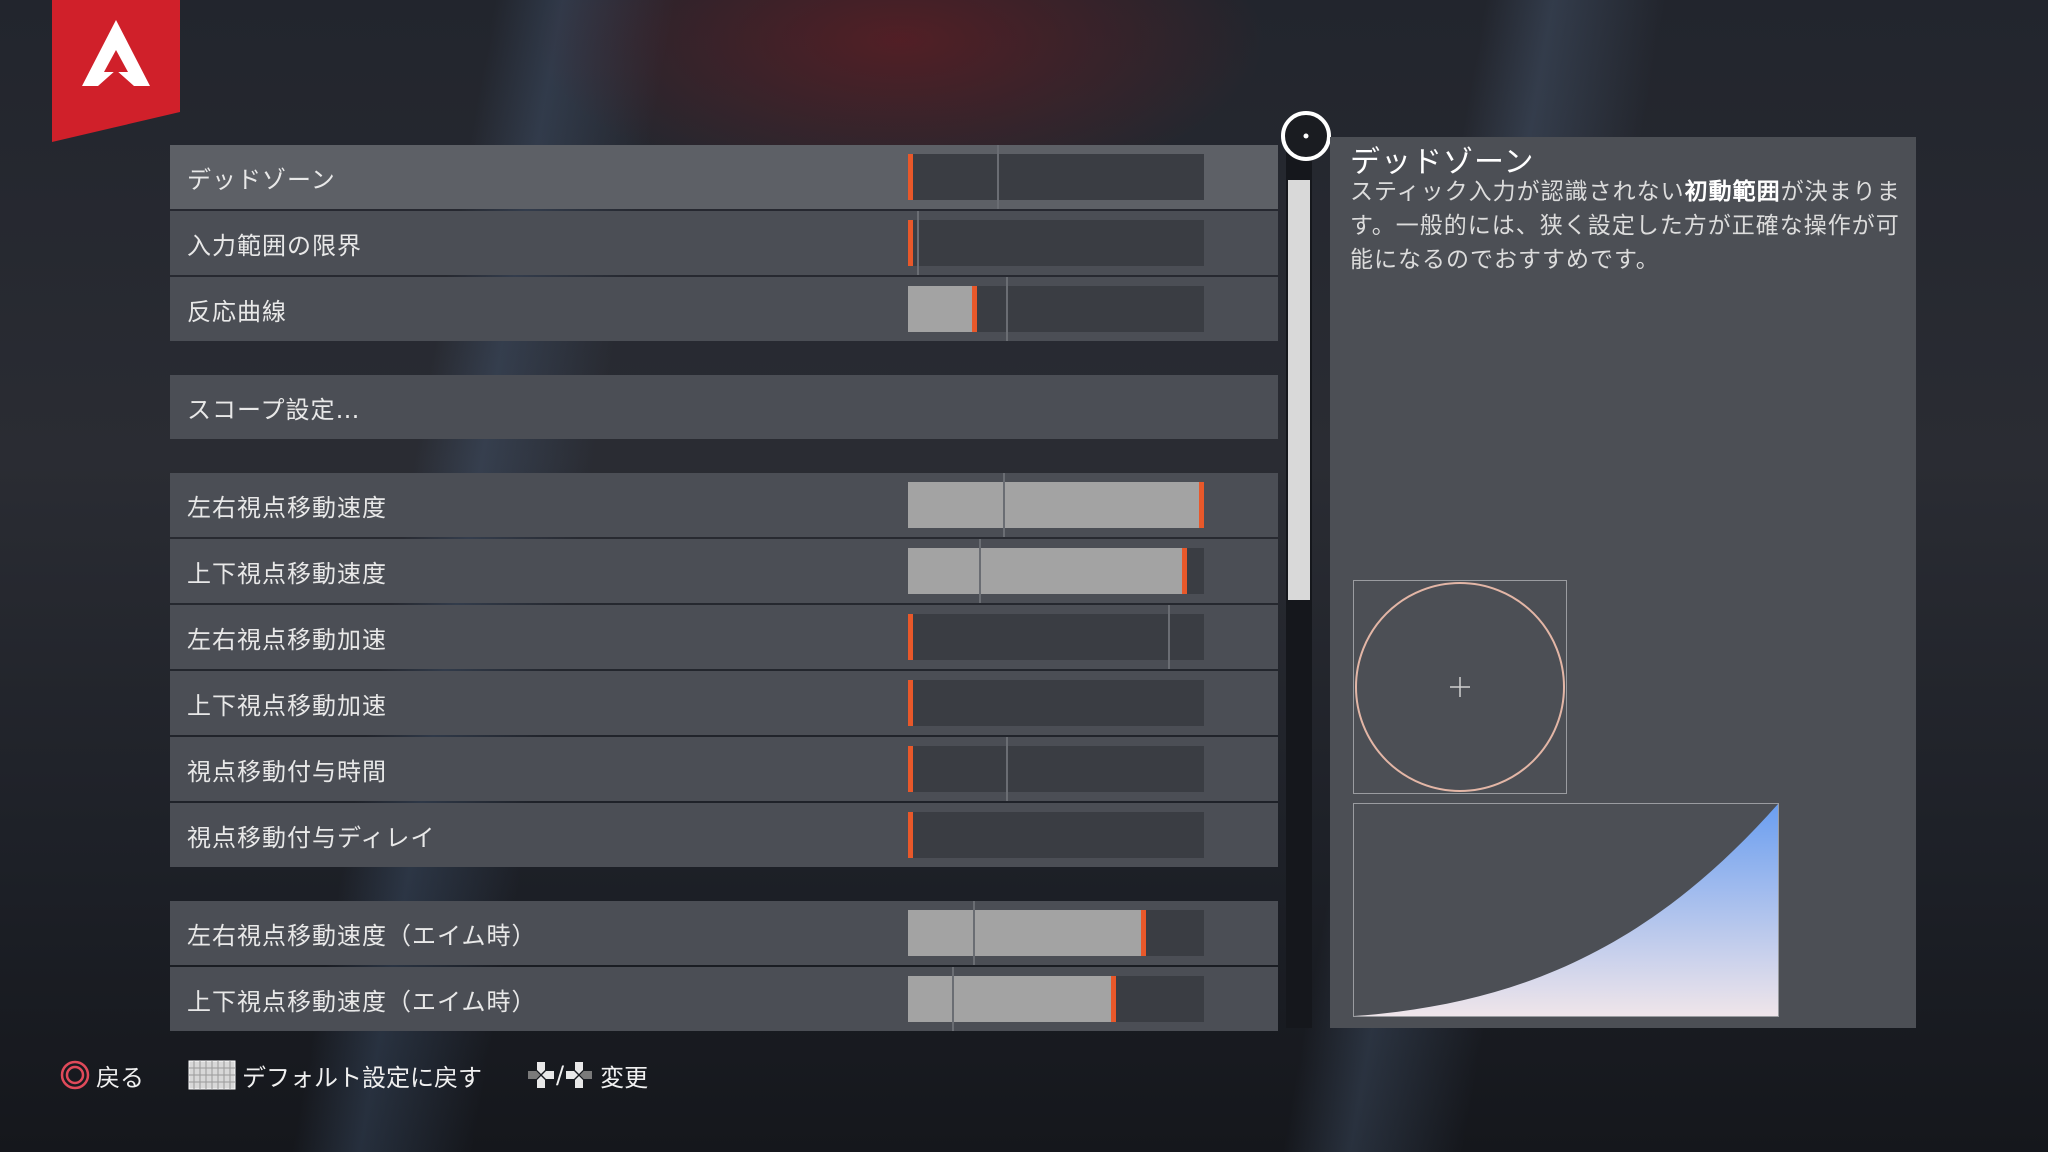 This screenshot has height=1152, width=2048. Describe the element at coordinates (724, 637) in the screenshot. I see `settings-slider-row: 左右視点移動加速` at that location.